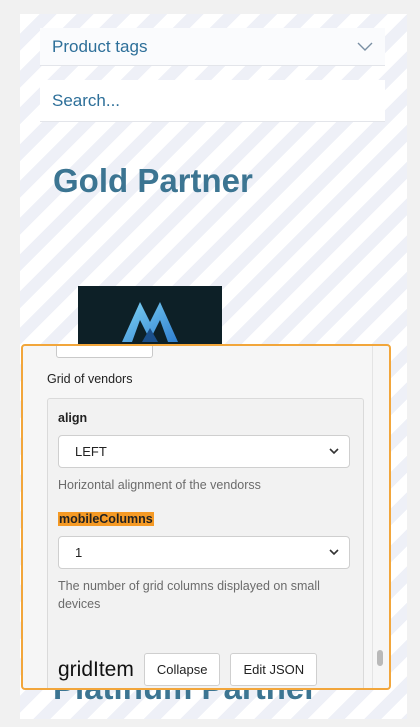  Describe the element at coordinates (100, 46) in the screenshot. I see `product-tags-label: Product tags` at that location.